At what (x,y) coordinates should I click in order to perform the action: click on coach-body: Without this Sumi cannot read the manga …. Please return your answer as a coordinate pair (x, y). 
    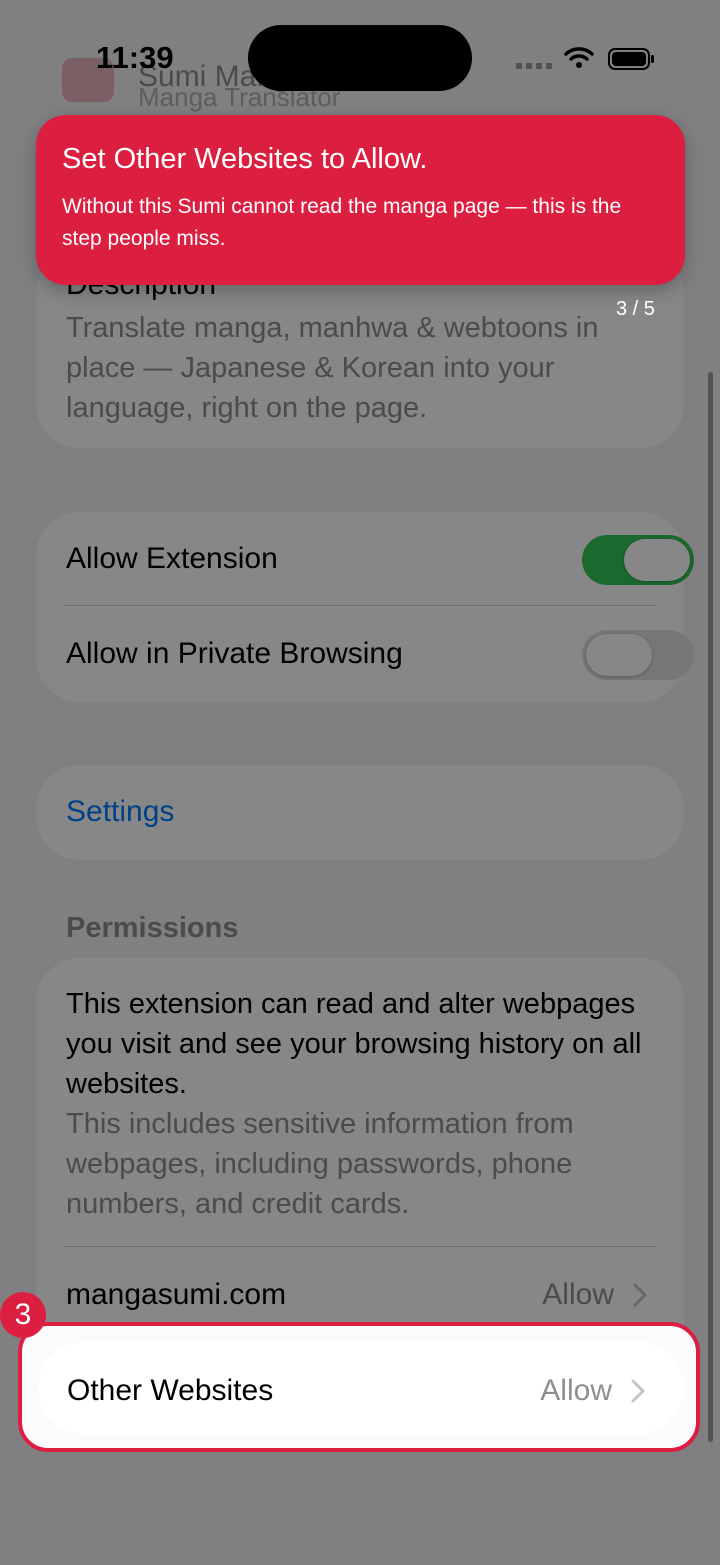
    Looking at the image, I should click on (342, 222).